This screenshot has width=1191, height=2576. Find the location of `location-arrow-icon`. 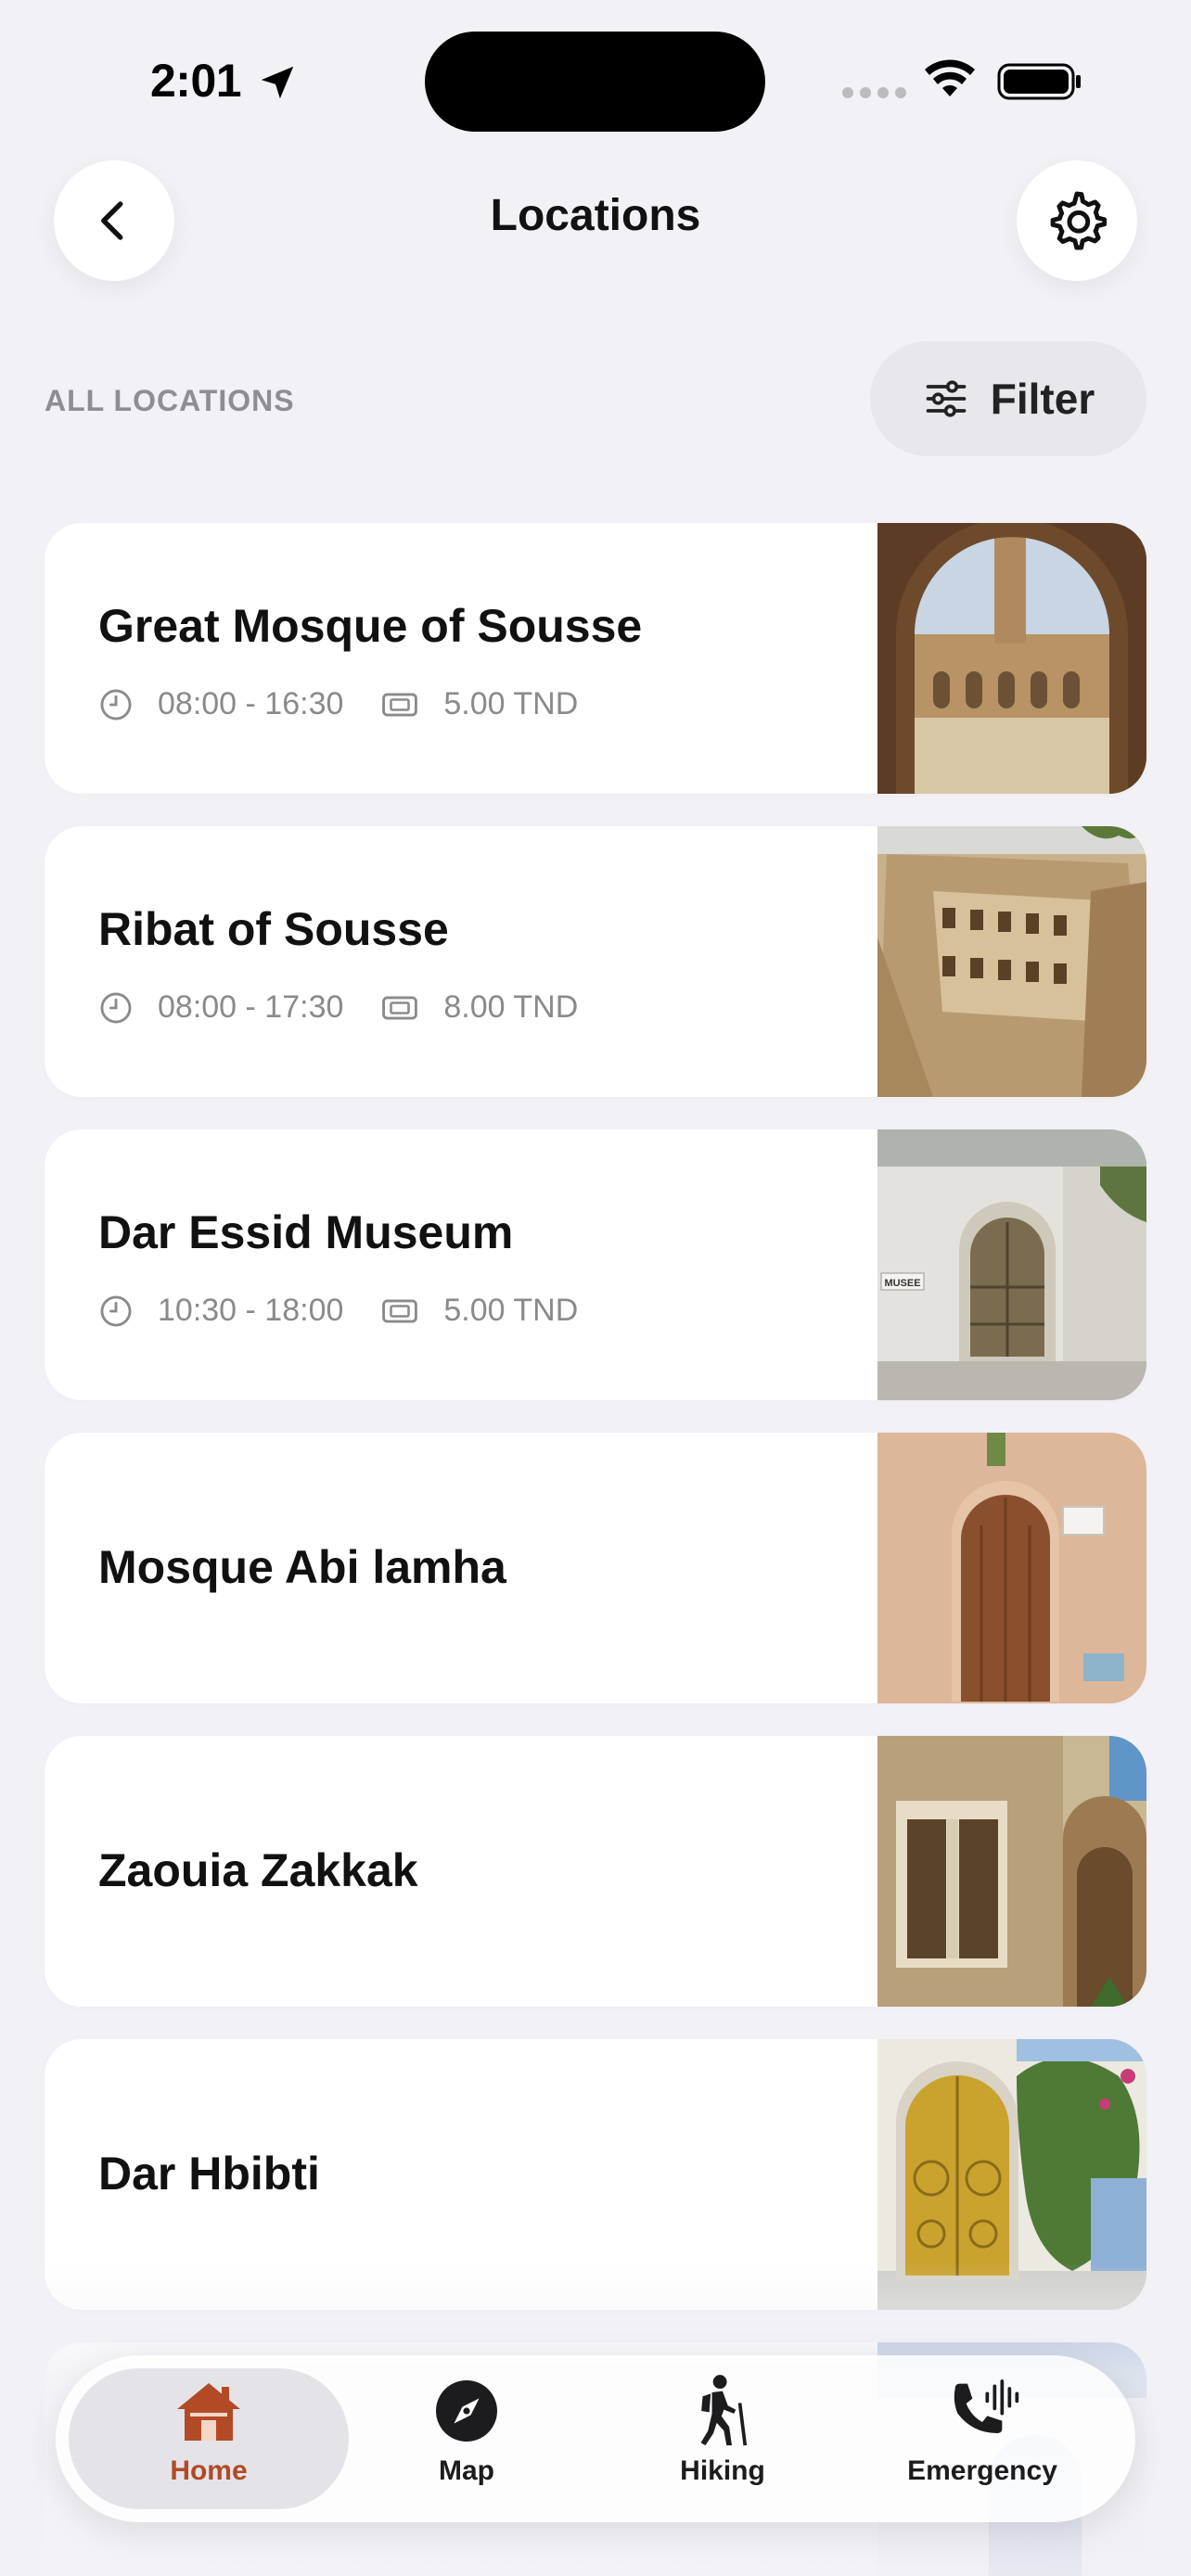

location-arrow-icon is located at coordinates (277, 82).